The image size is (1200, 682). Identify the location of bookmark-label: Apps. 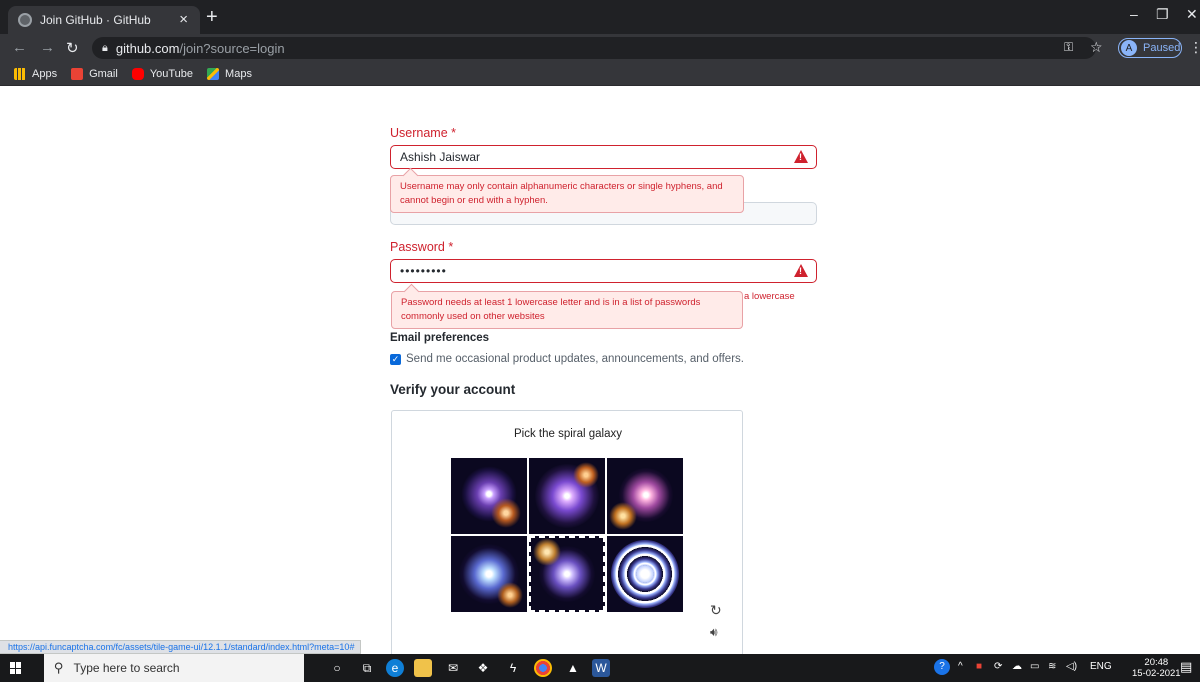
(45, 73).